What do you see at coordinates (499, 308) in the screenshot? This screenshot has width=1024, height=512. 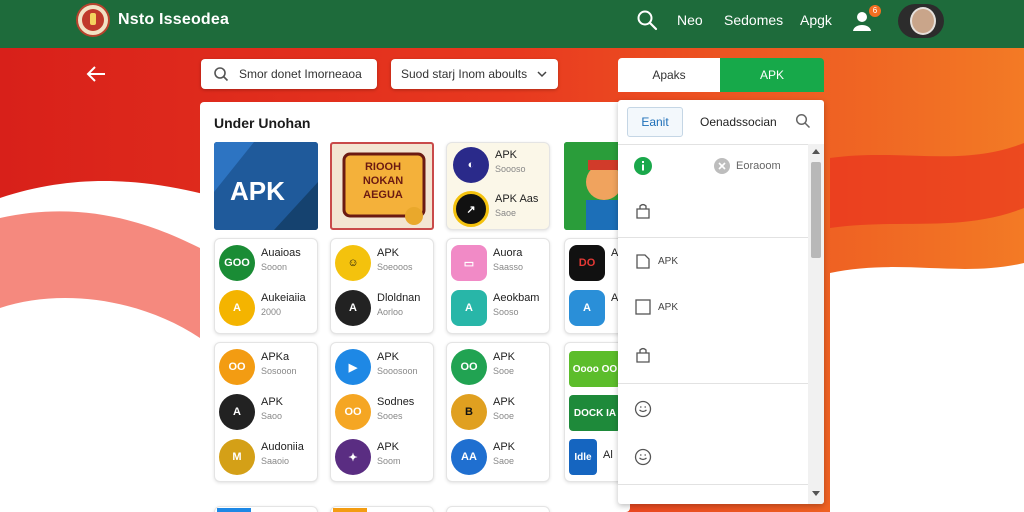 I see `app-item: A Aeokbam Sooso` at bounding box center [499, 308].